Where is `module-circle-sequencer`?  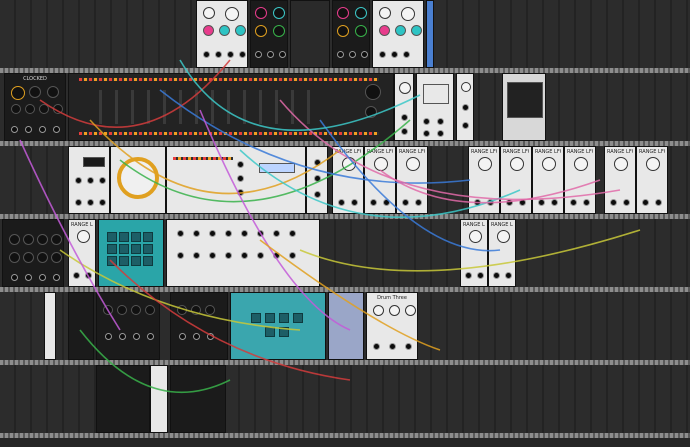 module-circle-sequencer is located at coordinates (138, 180).